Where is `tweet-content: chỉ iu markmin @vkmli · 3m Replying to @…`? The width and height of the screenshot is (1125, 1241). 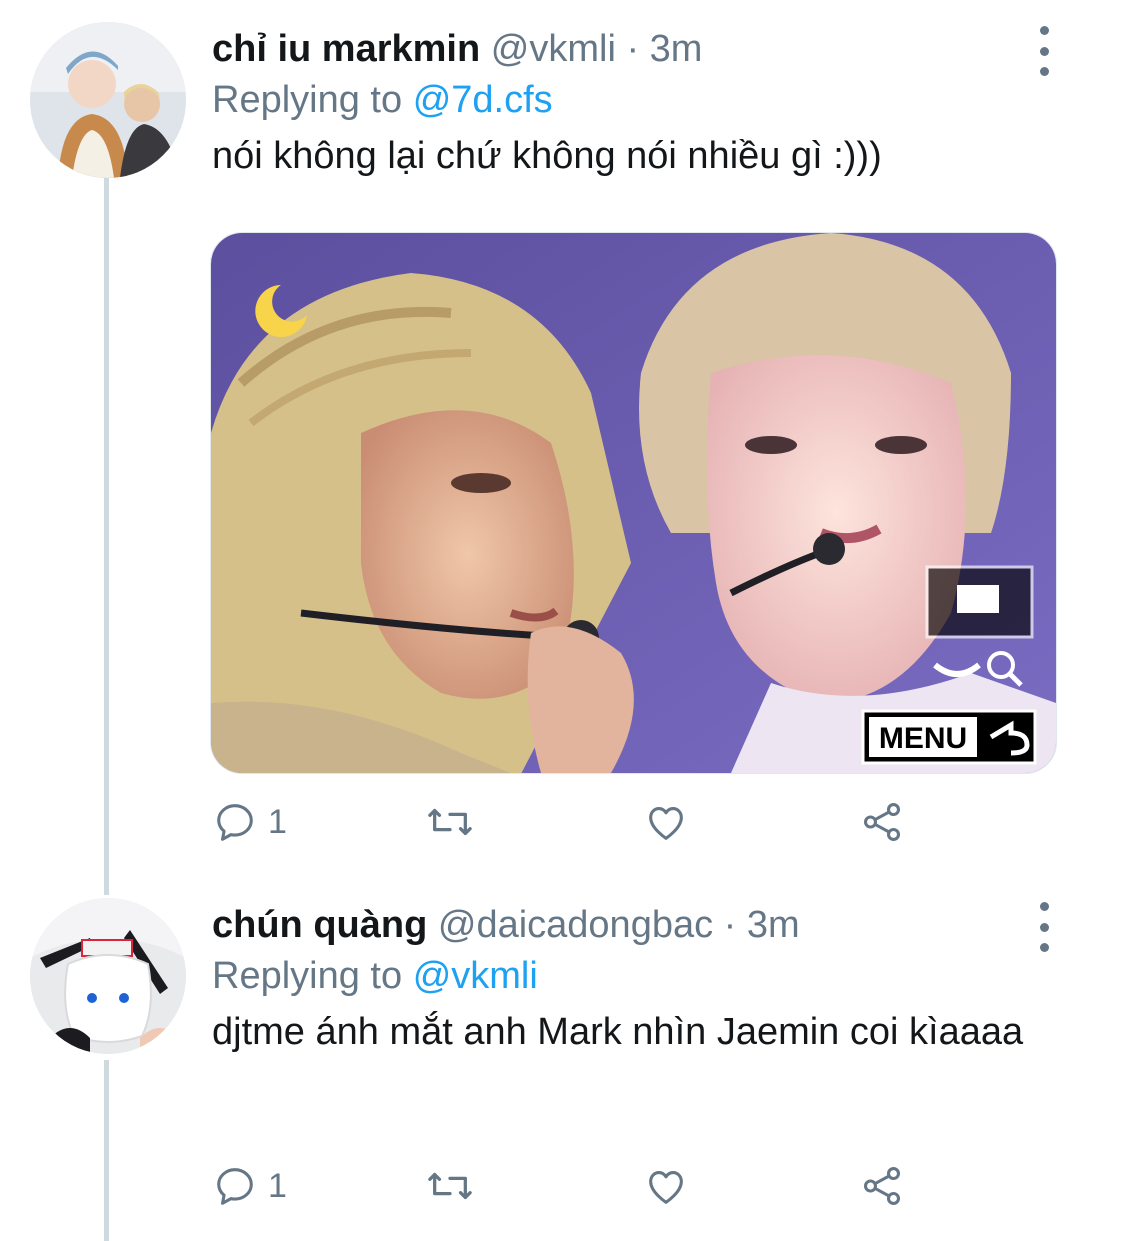
tweet-content: chỉ iu markmin @vkmli · 3m Replying to @… is located at coordinates (638, 103).